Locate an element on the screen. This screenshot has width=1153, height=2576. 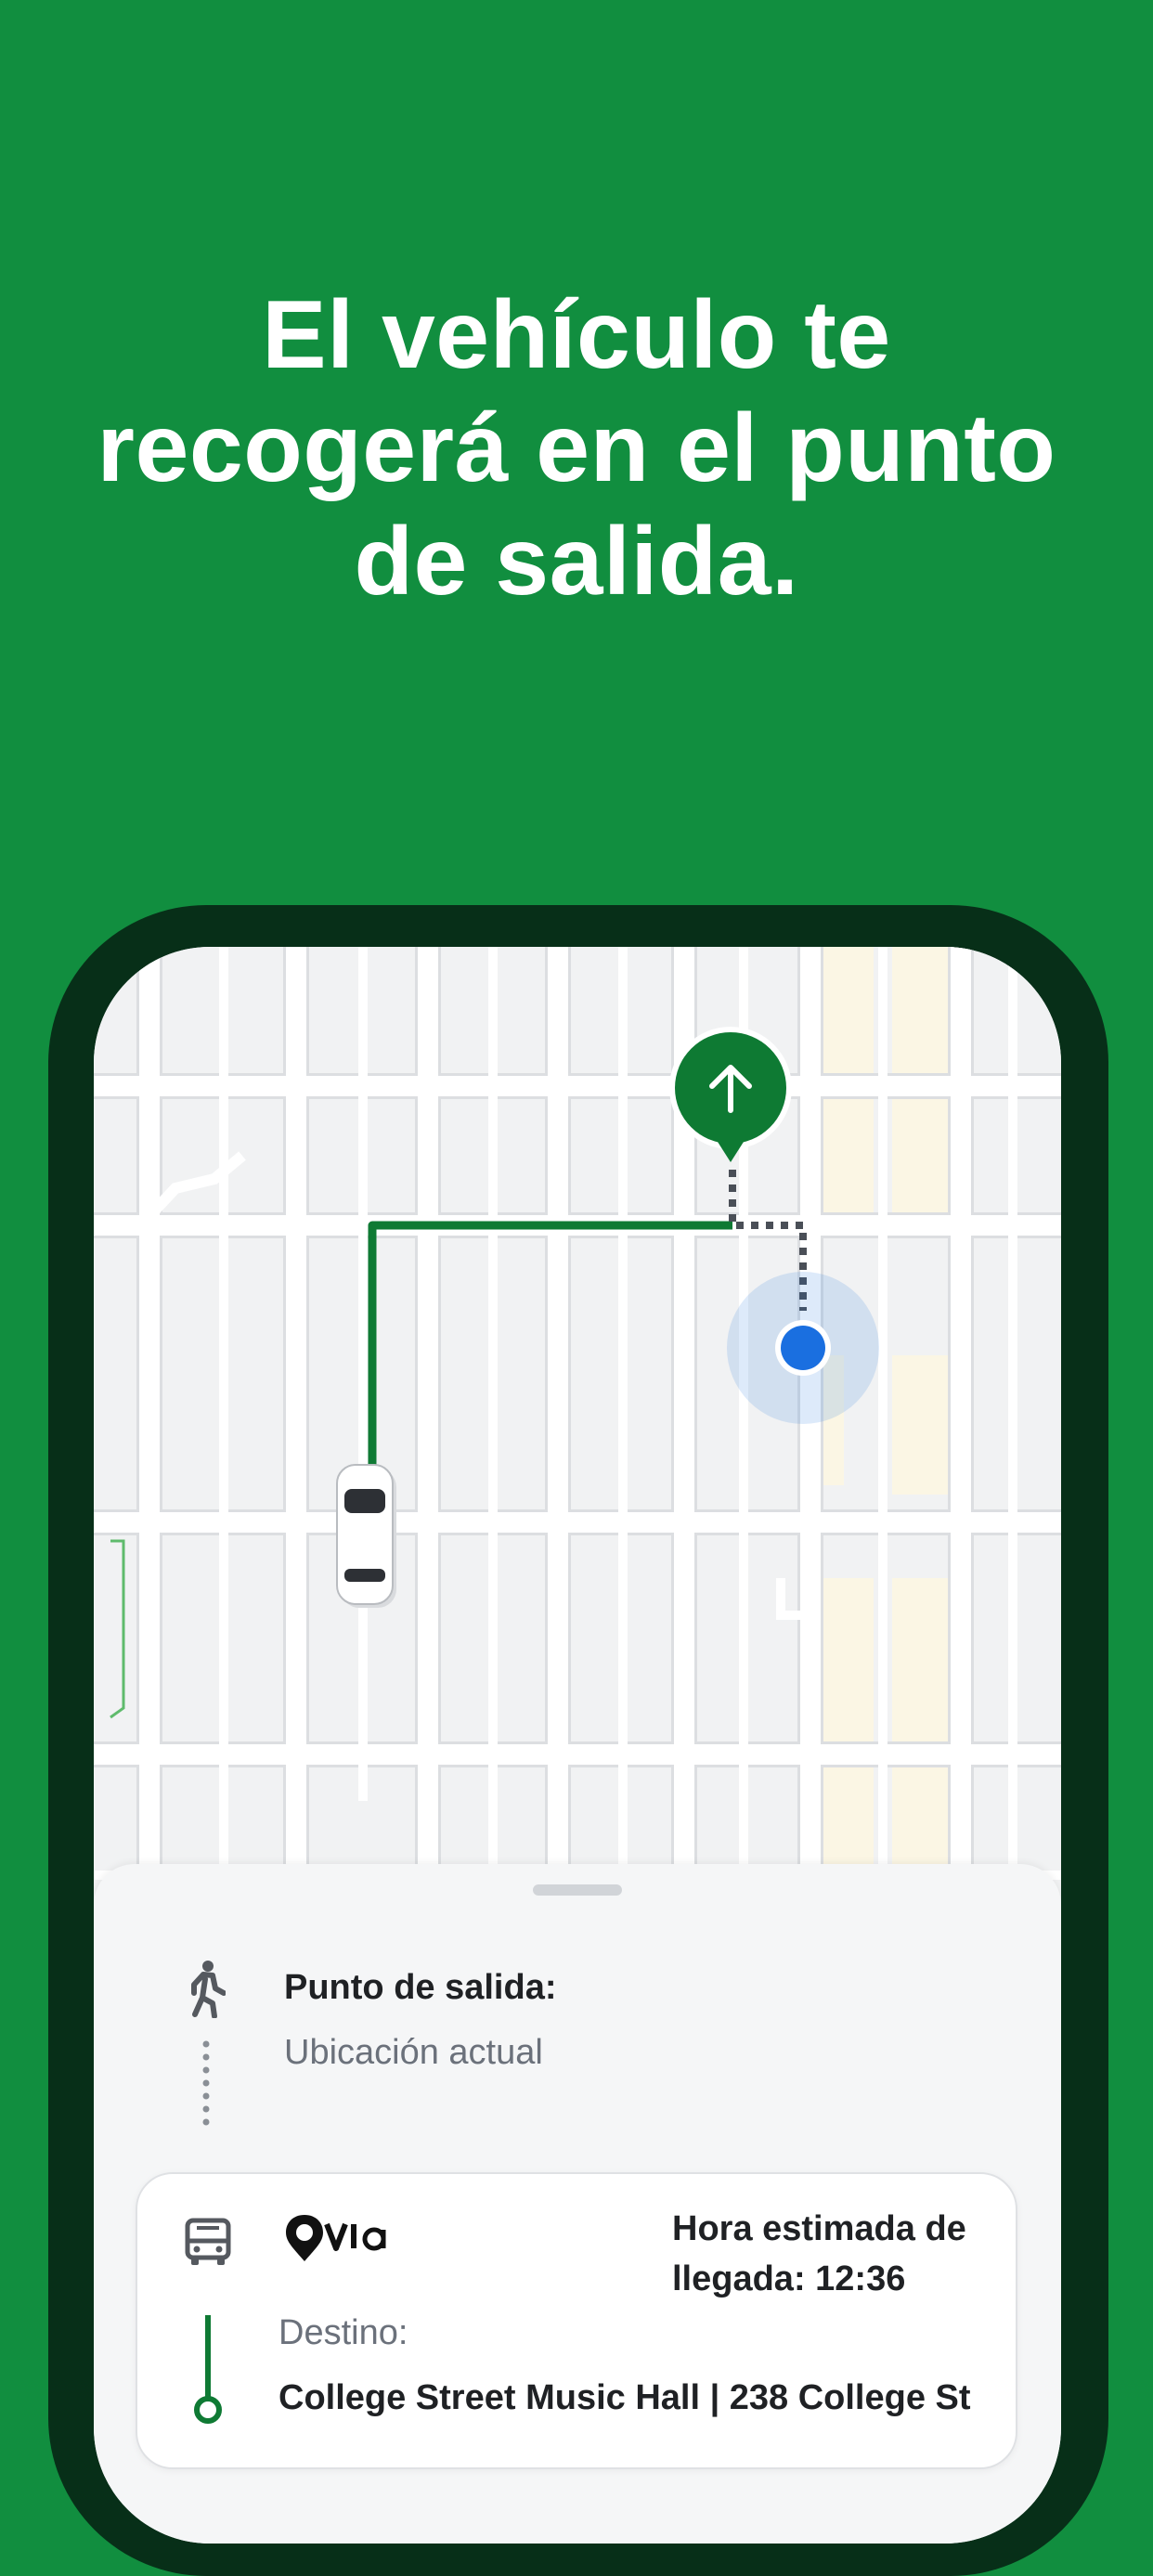
pickup-value: Ubicación actual is located at coordinates (413, 2052).